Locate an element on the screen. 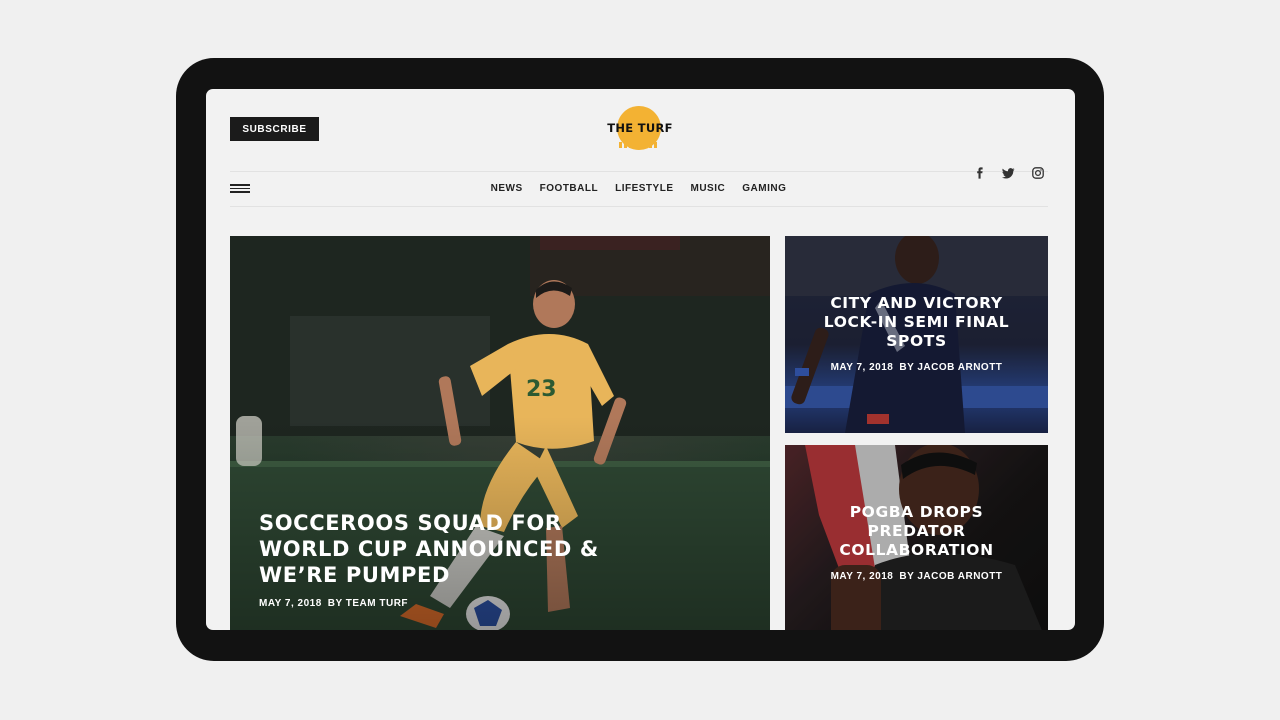 Image resolution: width=1280 pixels, height=720 pixels. nav-item-gaming: GAMING is located at coordinates (764, 189).